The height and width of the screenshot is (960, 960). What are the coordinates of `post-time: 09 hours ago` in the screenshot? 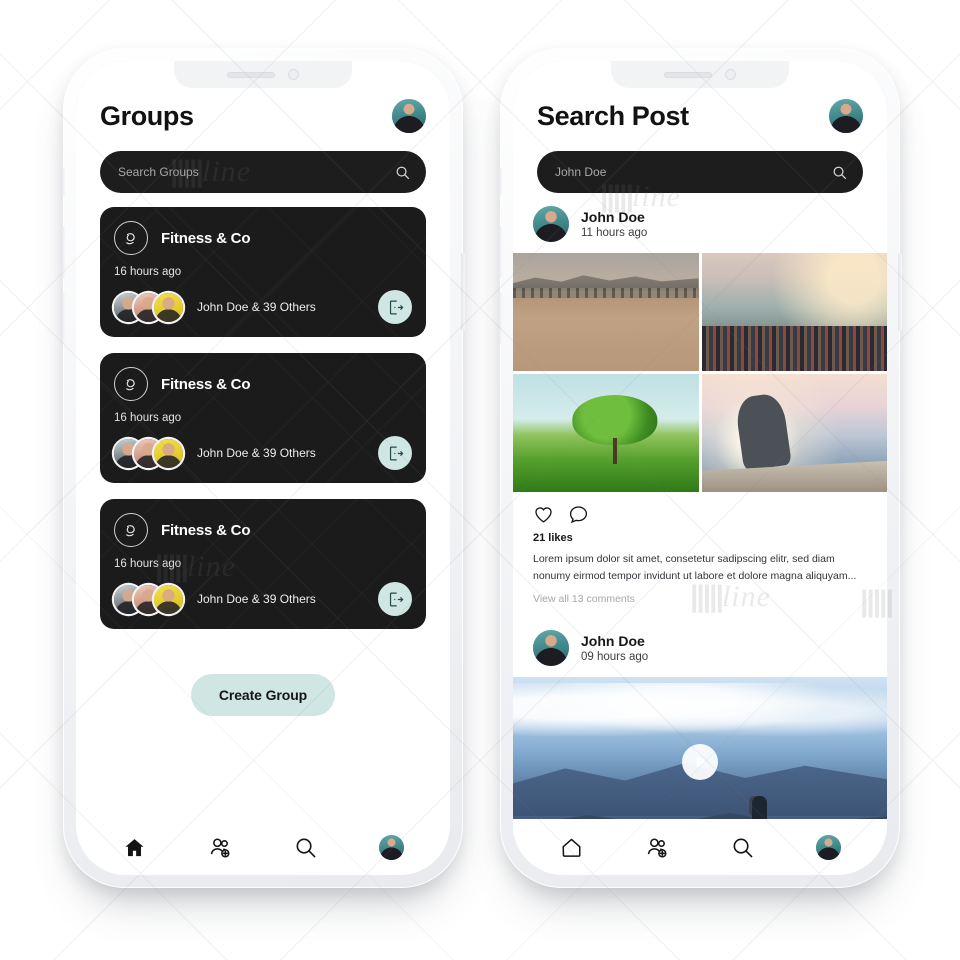 It's located at (615, 656).